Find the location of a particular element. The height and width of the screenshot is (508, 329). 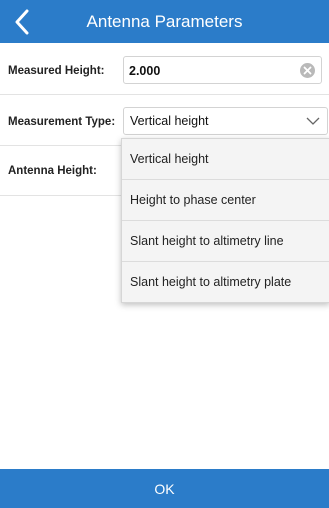

measurement-type-select: Vertical height is located at coordinates (225, 121).